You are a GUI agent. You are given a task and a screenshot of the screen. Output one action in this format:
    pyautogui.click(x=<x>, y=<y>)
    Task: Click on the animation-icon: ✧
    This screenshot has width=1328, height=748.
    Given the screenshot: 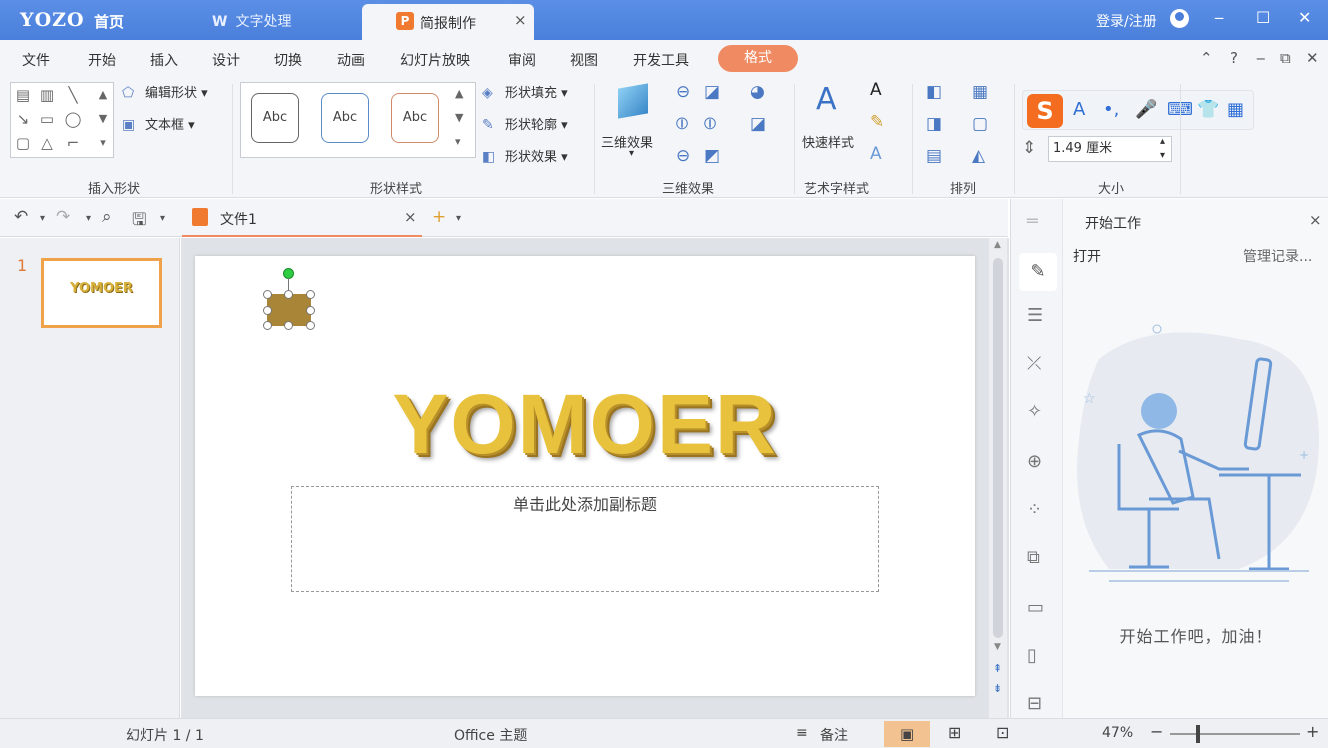 What is the action you would take?
    pyautogui.click(x=1034, y=411)
    